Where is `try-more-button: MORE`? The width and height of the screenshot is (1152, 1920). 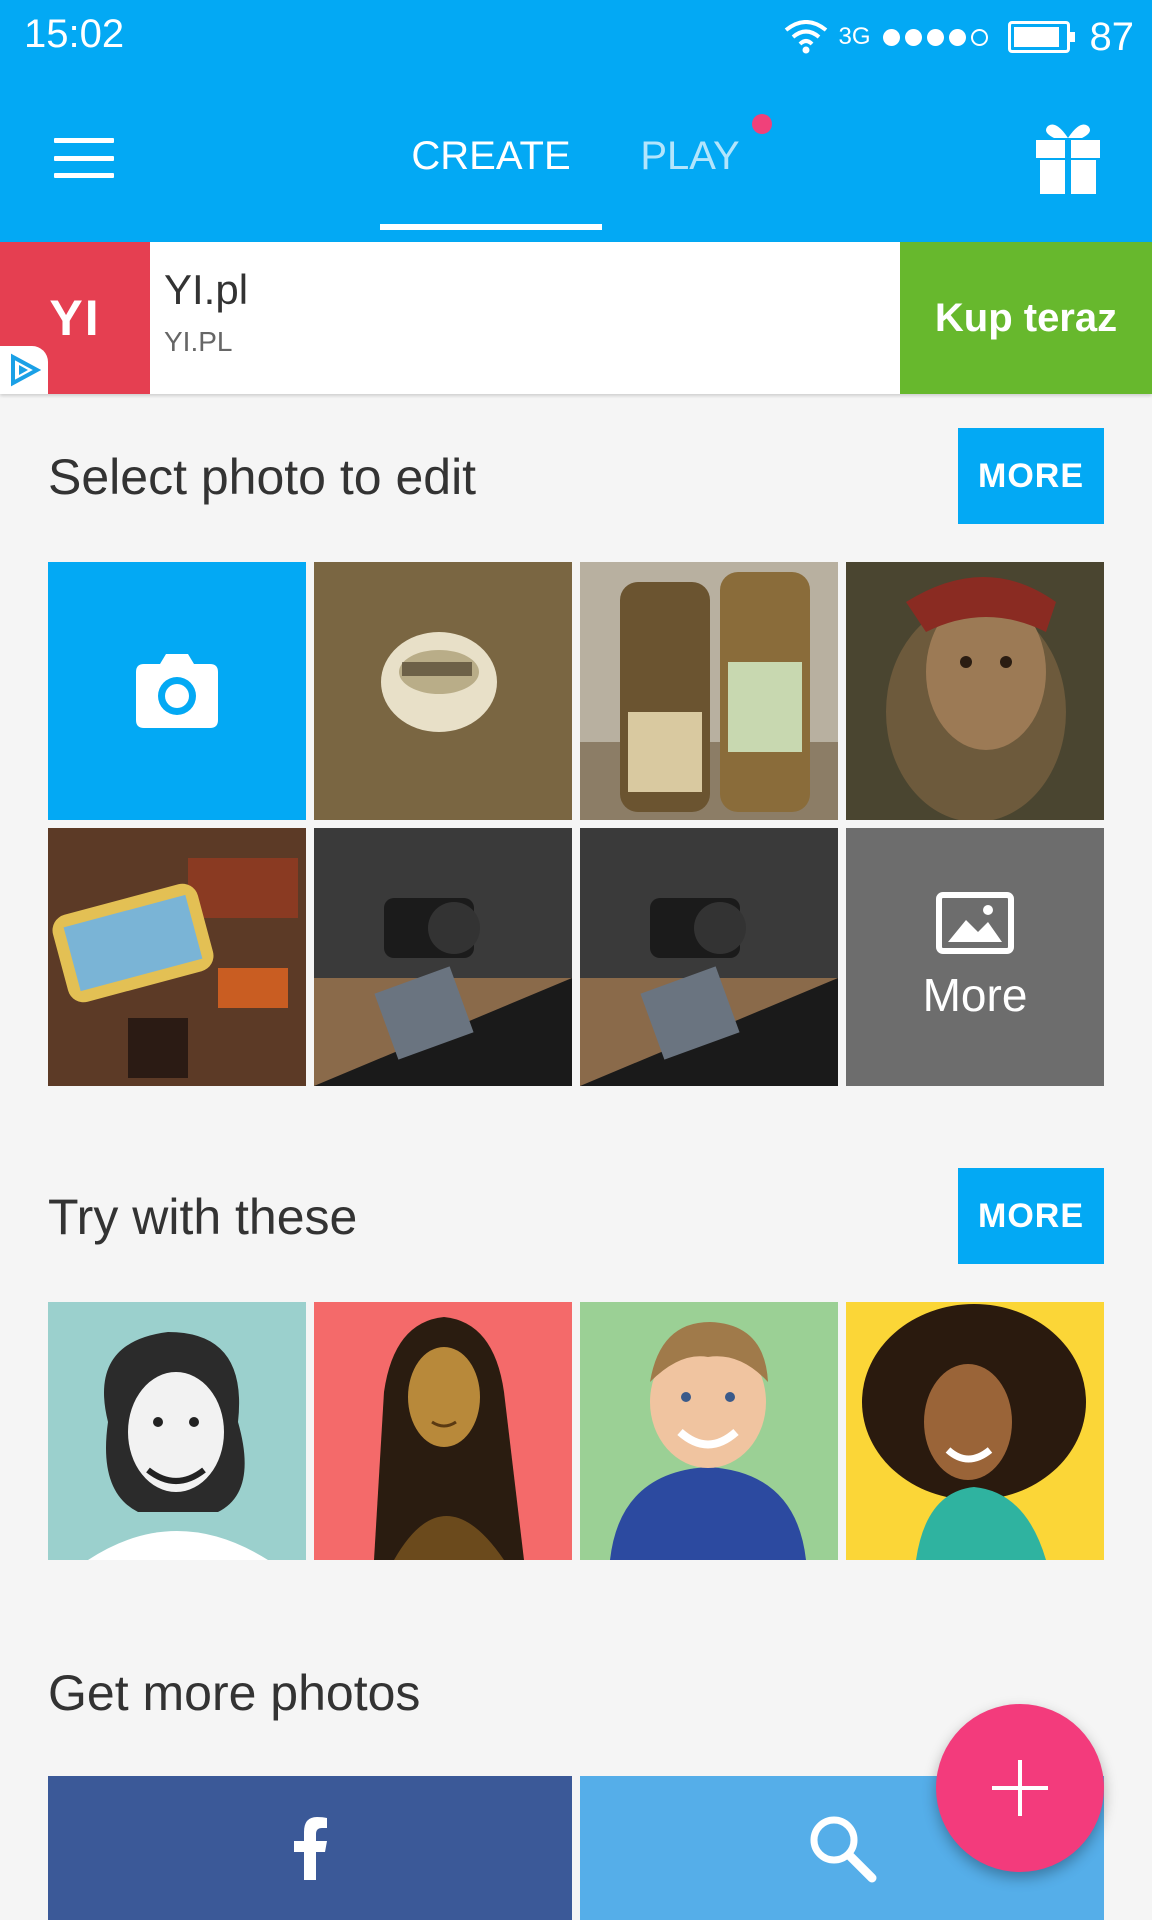
try-more-button: MORE is located at coordinates (1031, 1216).